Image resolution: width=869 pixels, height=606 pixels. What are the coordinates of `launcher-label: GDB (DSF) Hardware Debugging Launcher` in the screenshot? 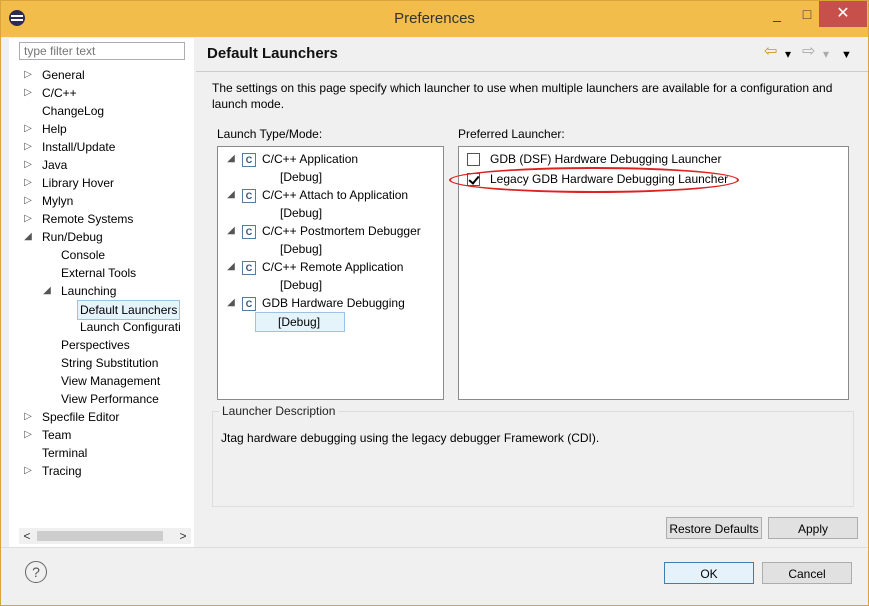 It's located at (606, 159).